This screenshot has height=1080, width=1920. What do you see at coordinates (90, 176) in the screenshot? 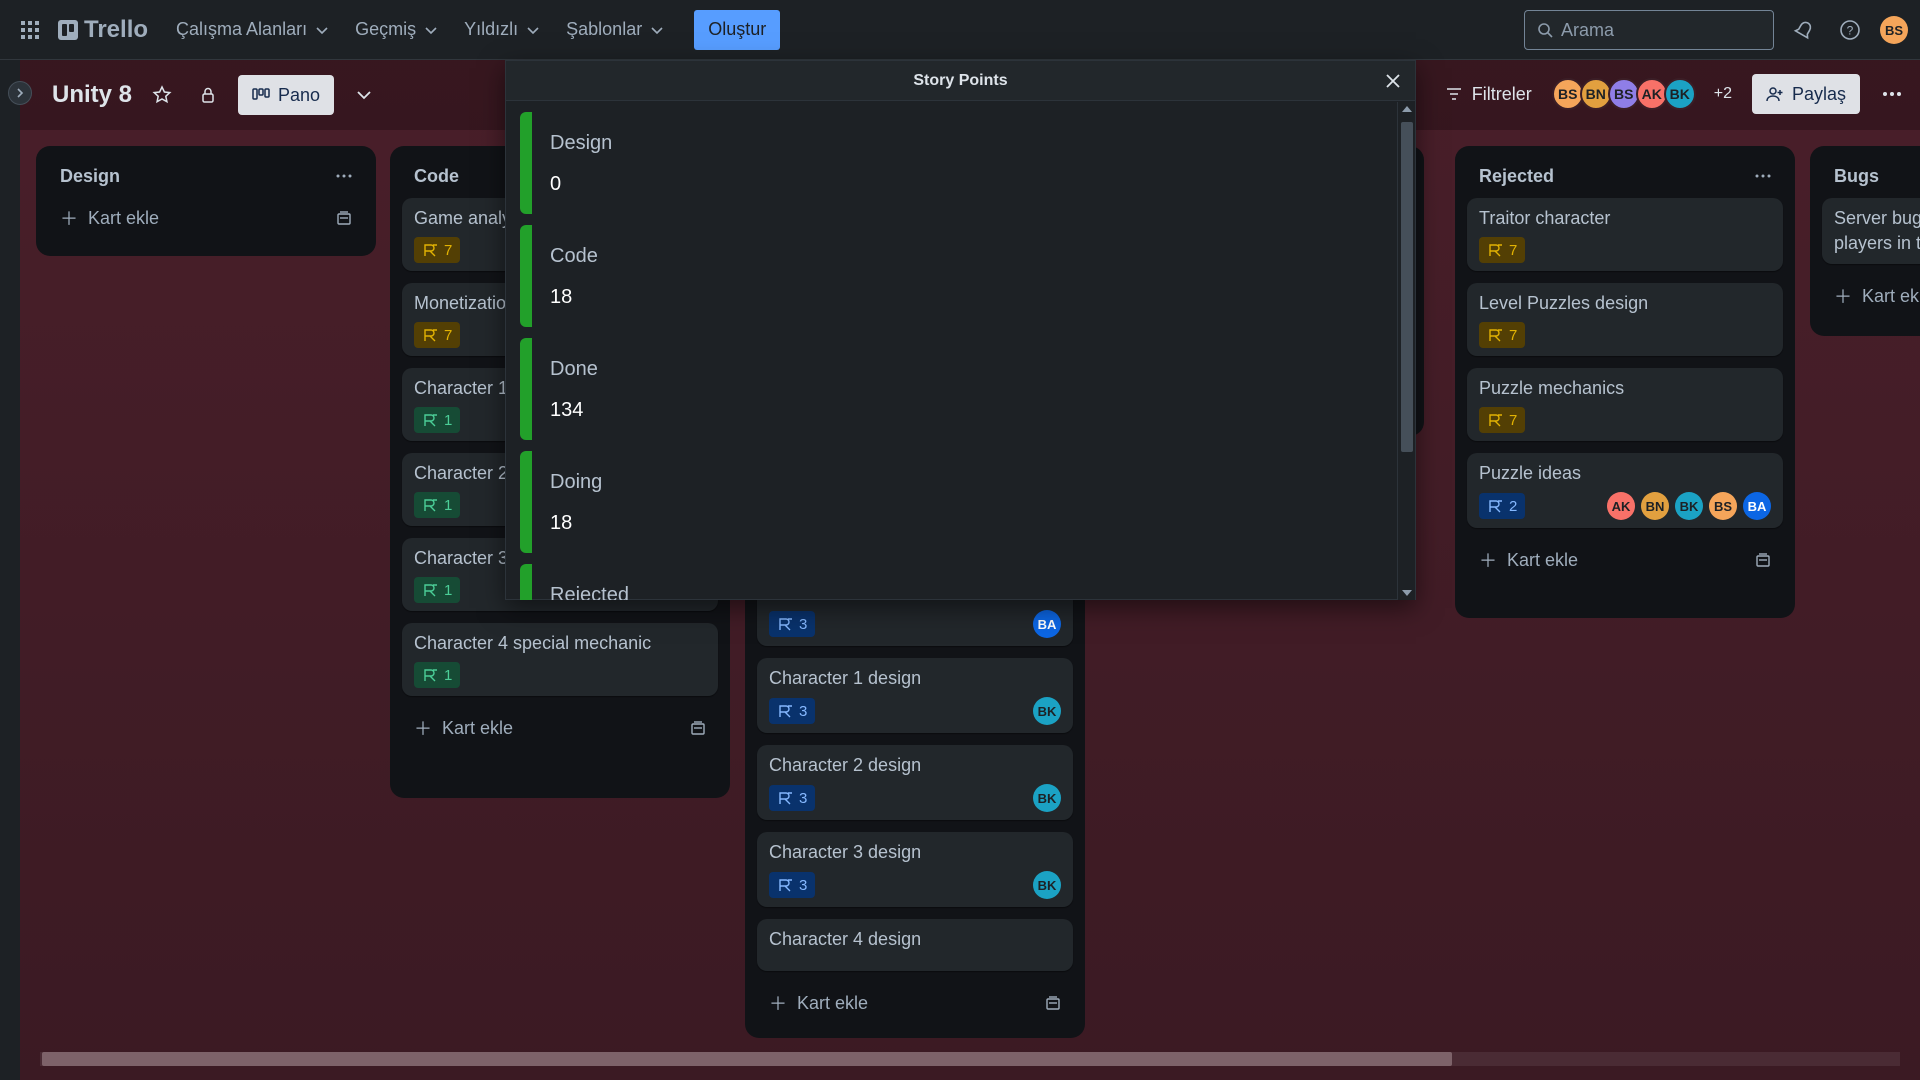
I see `list-title: Design` at bounding box center [90, 176].